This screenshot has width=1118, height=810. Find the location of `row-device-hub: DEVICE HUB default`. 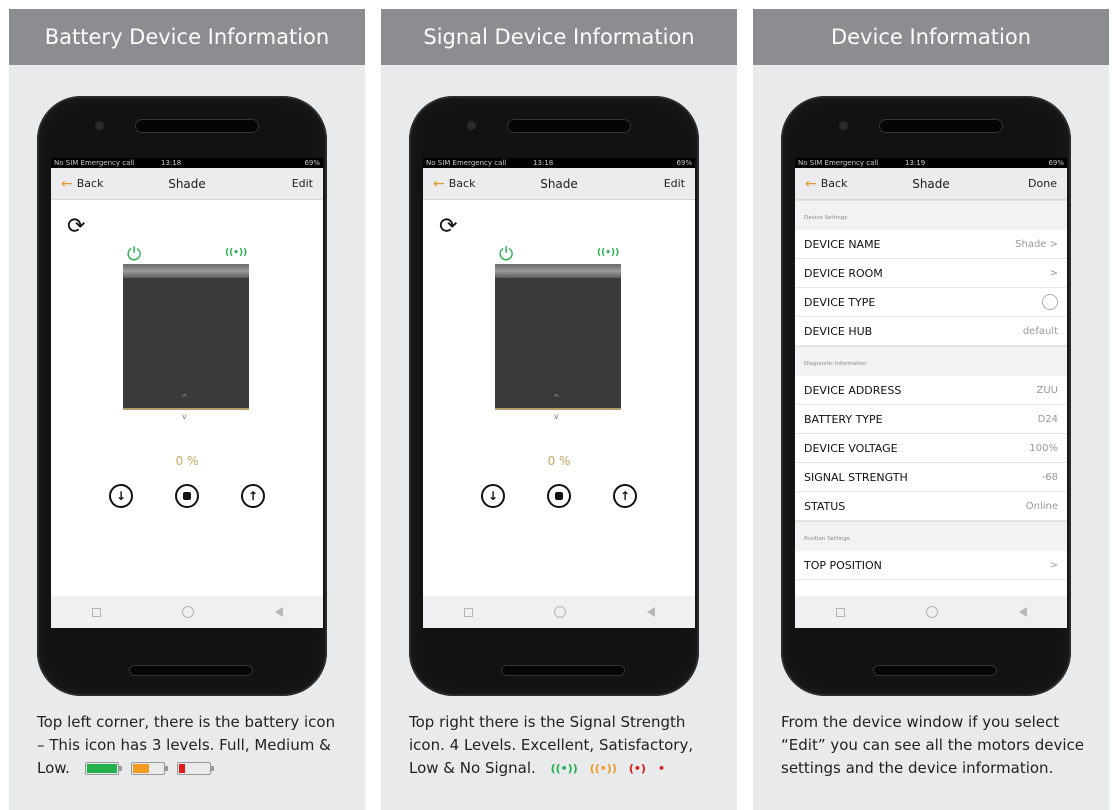

row-device-hub: DEVICE HUB default is located at coordinates (931, 331).